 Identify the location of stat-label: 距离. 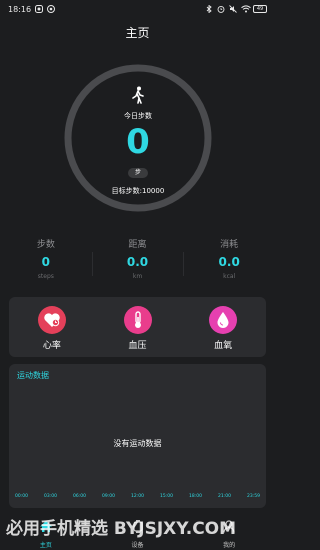
(137, 245).